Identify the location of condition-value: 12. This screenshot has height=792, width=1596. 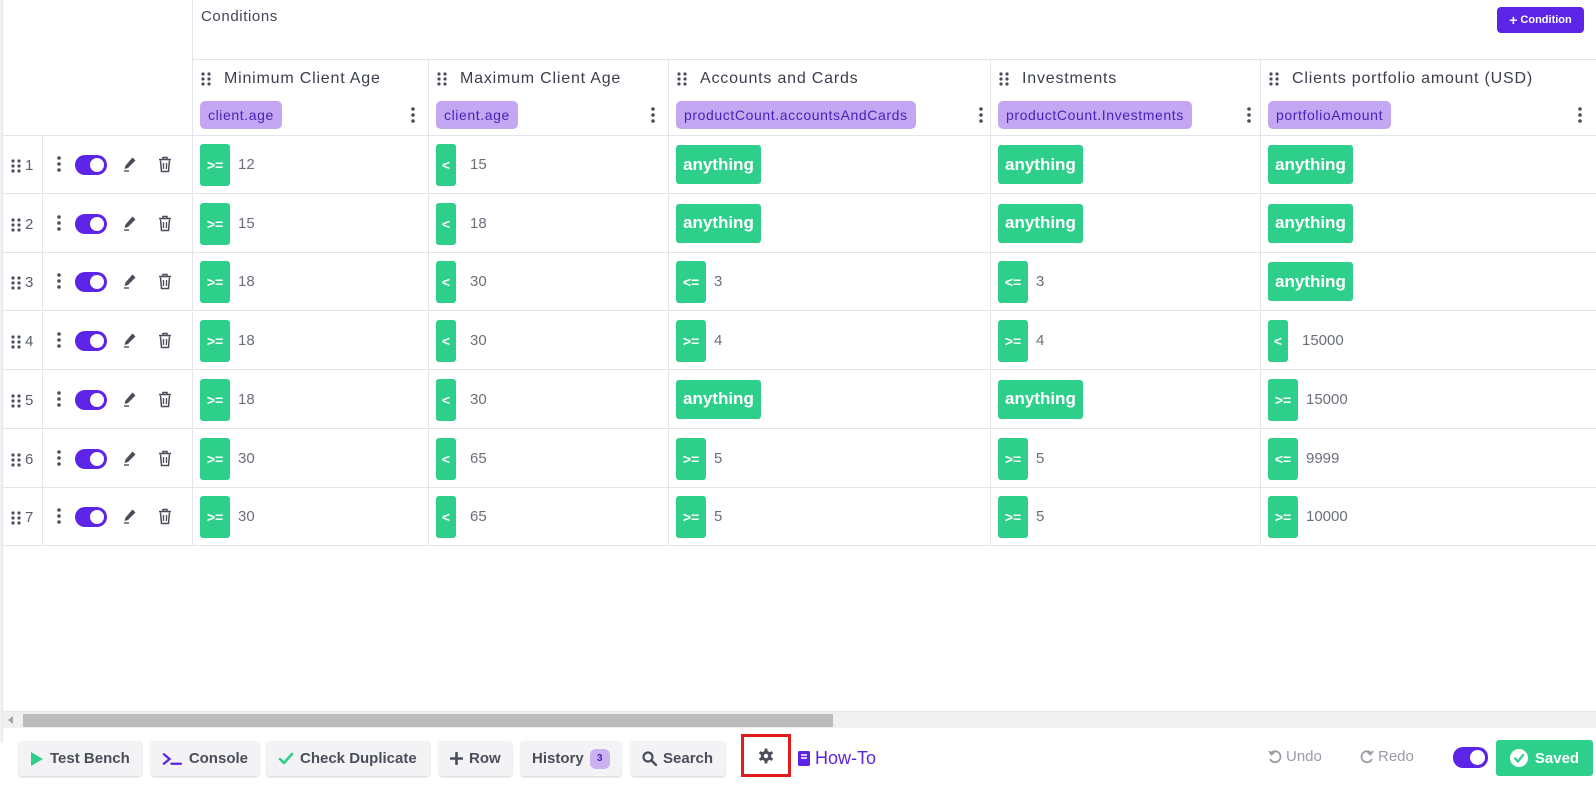
(246, 164).